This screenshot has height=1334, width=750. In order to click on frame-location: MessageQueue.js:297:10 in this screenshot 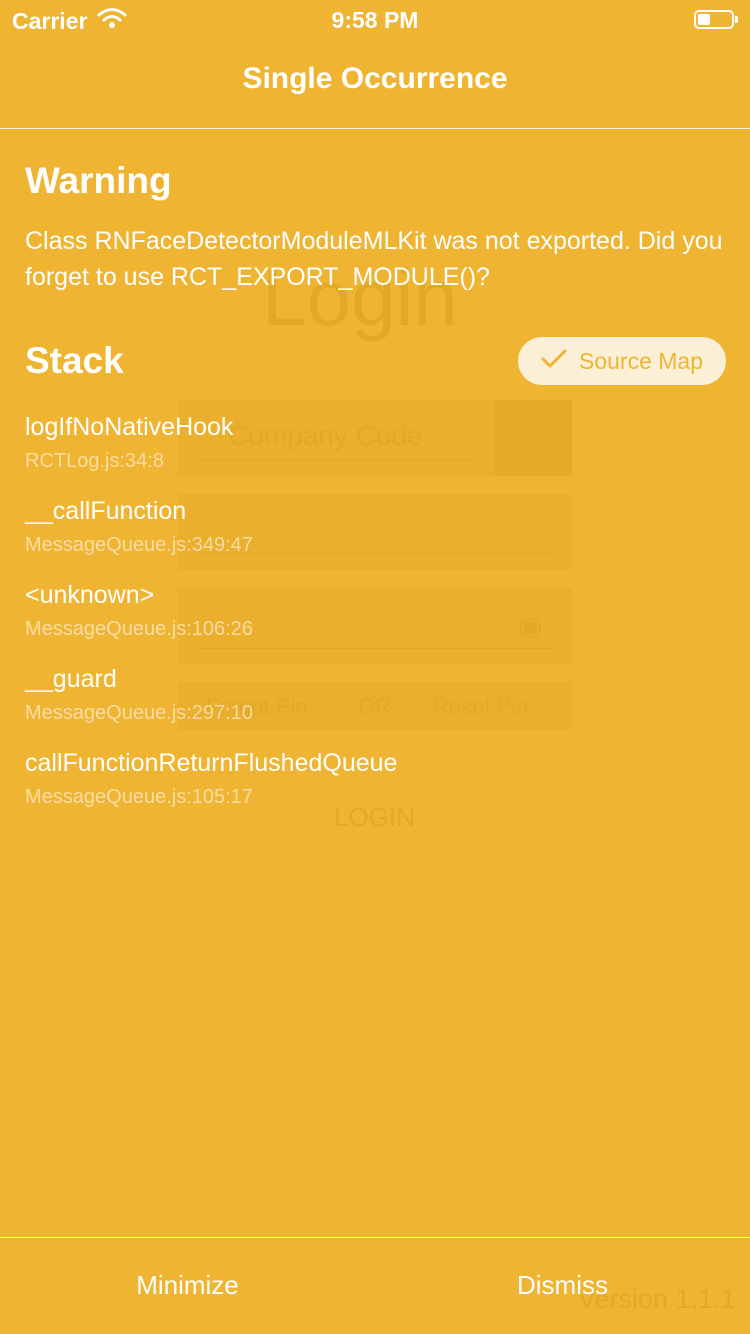, I will do `click(139, 713)`.